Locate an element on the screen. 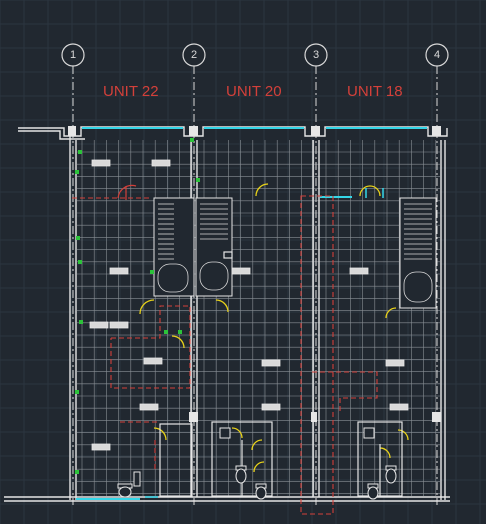  grid-marker-label: 4 is located at coordinates (437, 55).